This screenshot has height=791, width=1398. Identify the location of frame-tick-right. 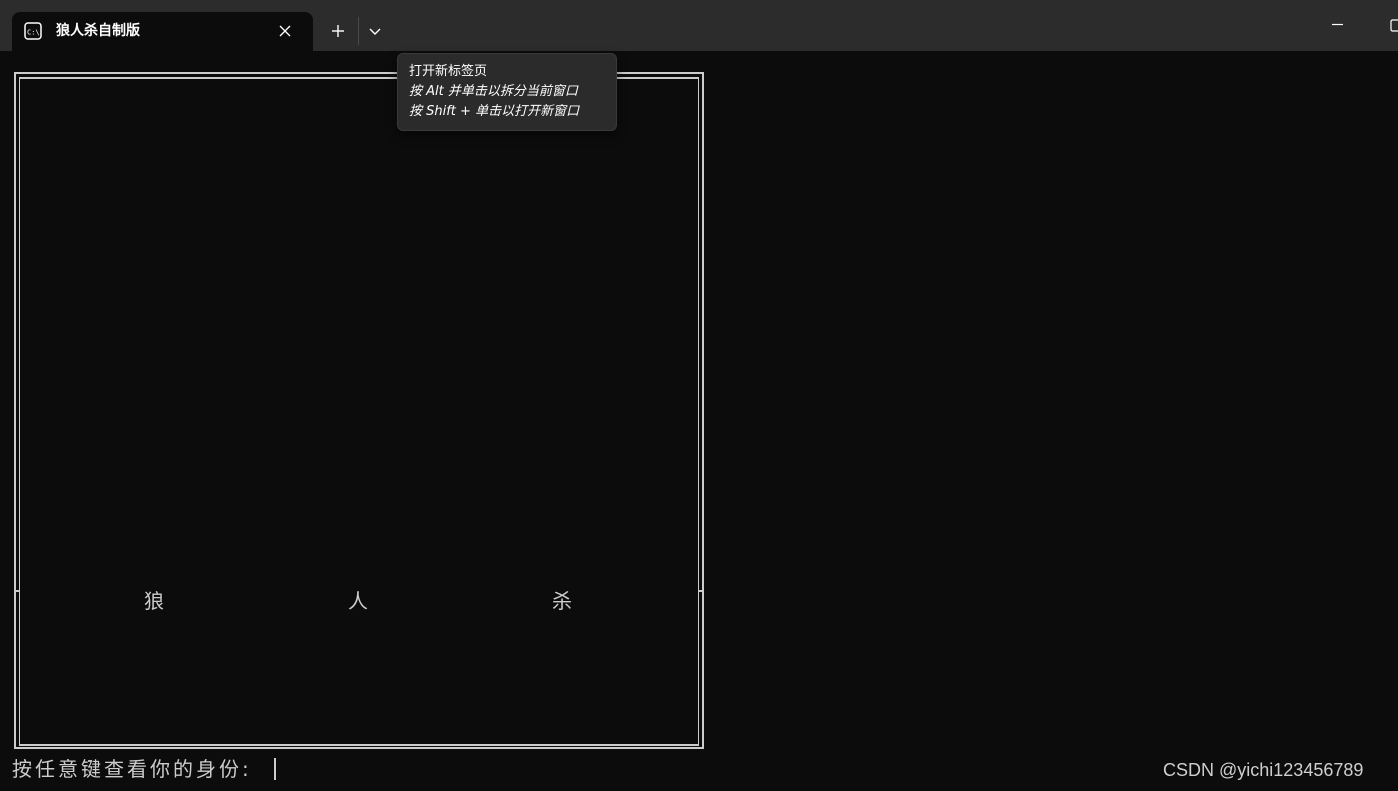
(701, 591).